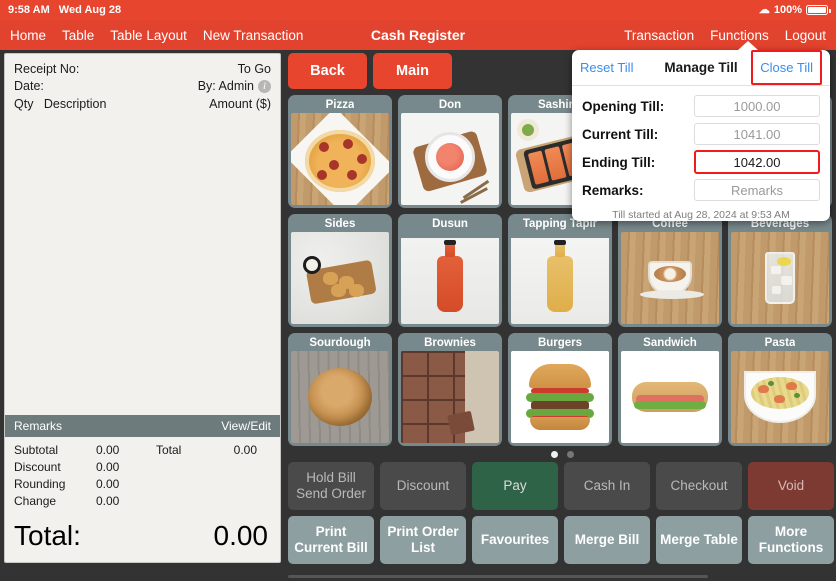 The image size is (836, 581). Describe the element at coordinates (254, 69) in the screenshot. I see `order-type-value: To Go` at that location.